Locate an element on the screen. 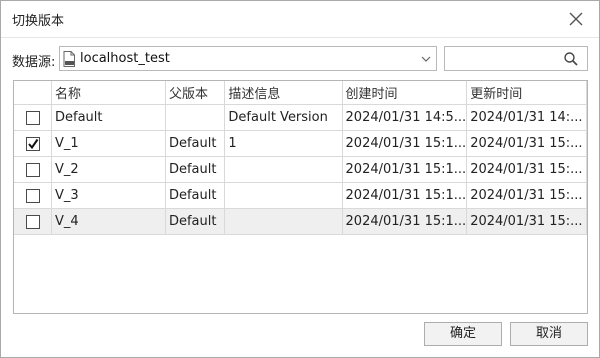 The height and width of the screenshot is (358, 600). close-icon is located at coordinates (576, 19).